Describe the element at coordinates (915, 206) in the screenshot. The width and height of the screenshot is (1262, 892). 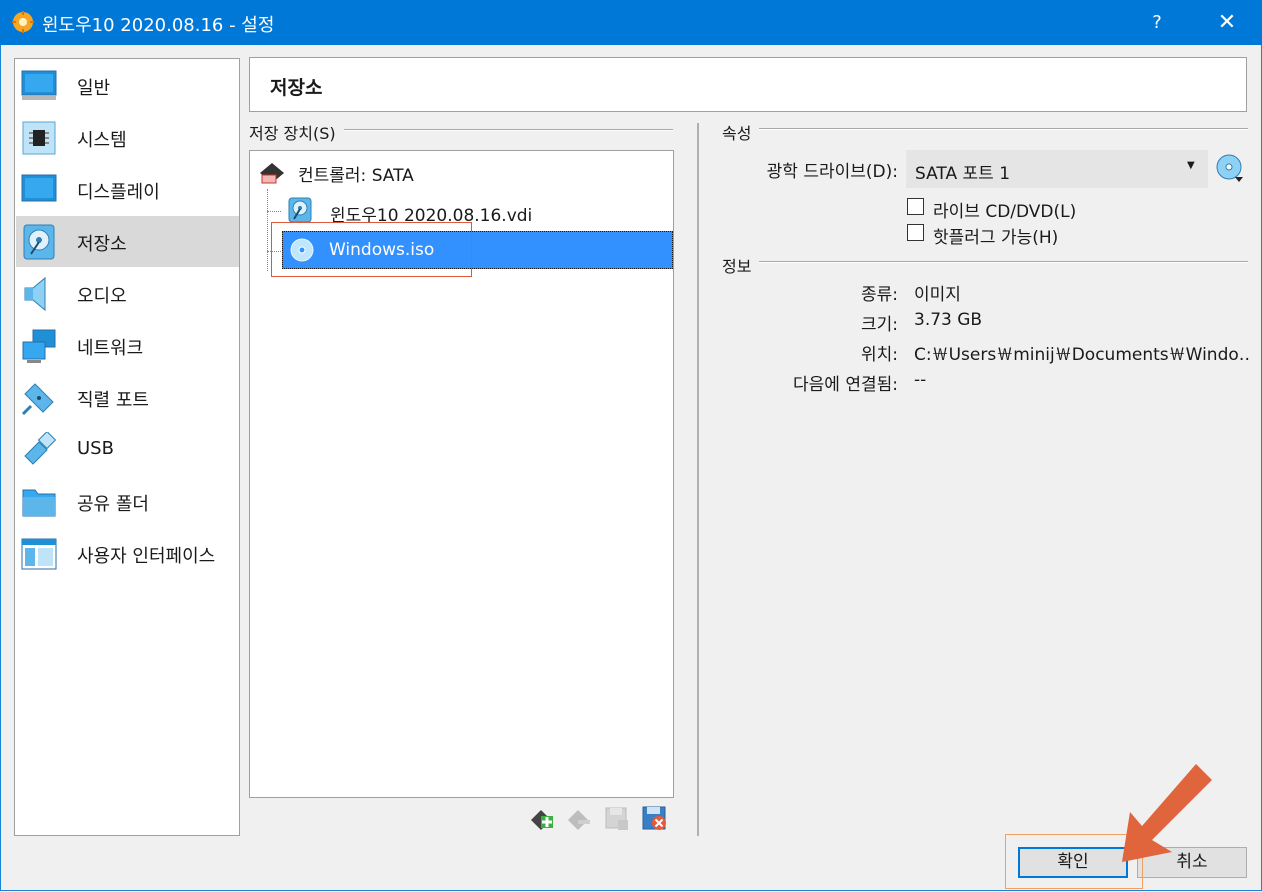
I see `live-cd-checkbox` at that location.